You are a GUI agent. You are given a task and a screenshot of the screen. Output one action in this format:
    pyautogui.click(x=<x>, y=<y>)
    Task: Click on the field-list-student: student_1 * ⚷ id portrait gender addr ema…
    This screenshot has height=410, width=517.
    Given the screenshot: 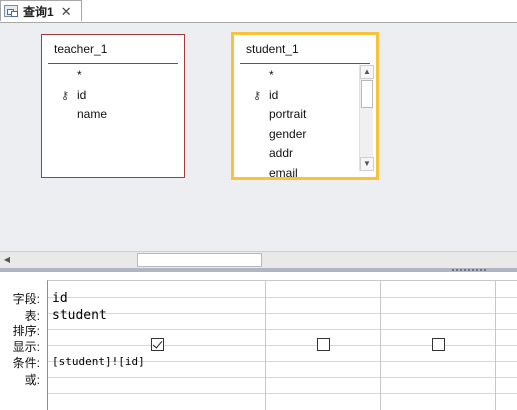 What is the action you would take?
    pyautogui.click(x=305, y=106)
    